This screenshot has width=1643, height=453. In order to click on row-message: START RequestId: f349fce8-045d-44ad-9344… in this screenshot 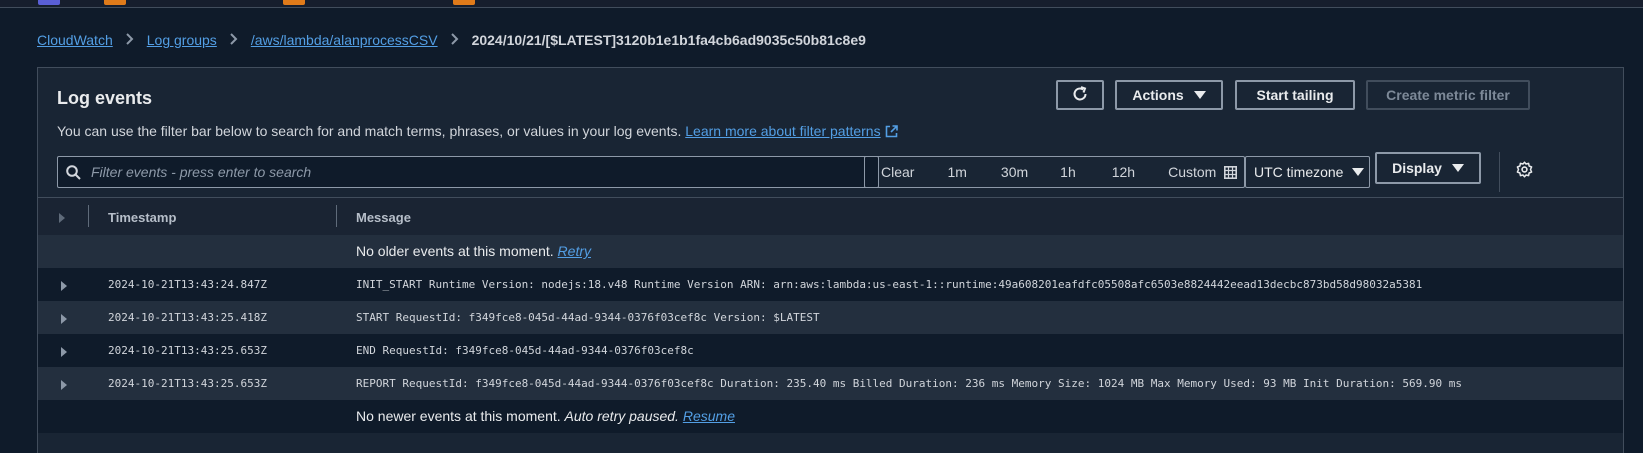, I will do `click(588, 317)`.